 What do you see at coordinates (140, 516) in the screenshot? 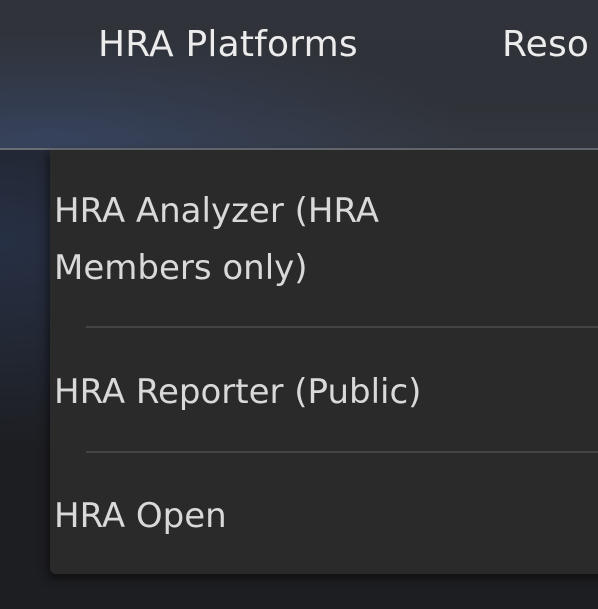
I see `menu-item-hra-open: HRA Open` at bounding box center [140, 516].